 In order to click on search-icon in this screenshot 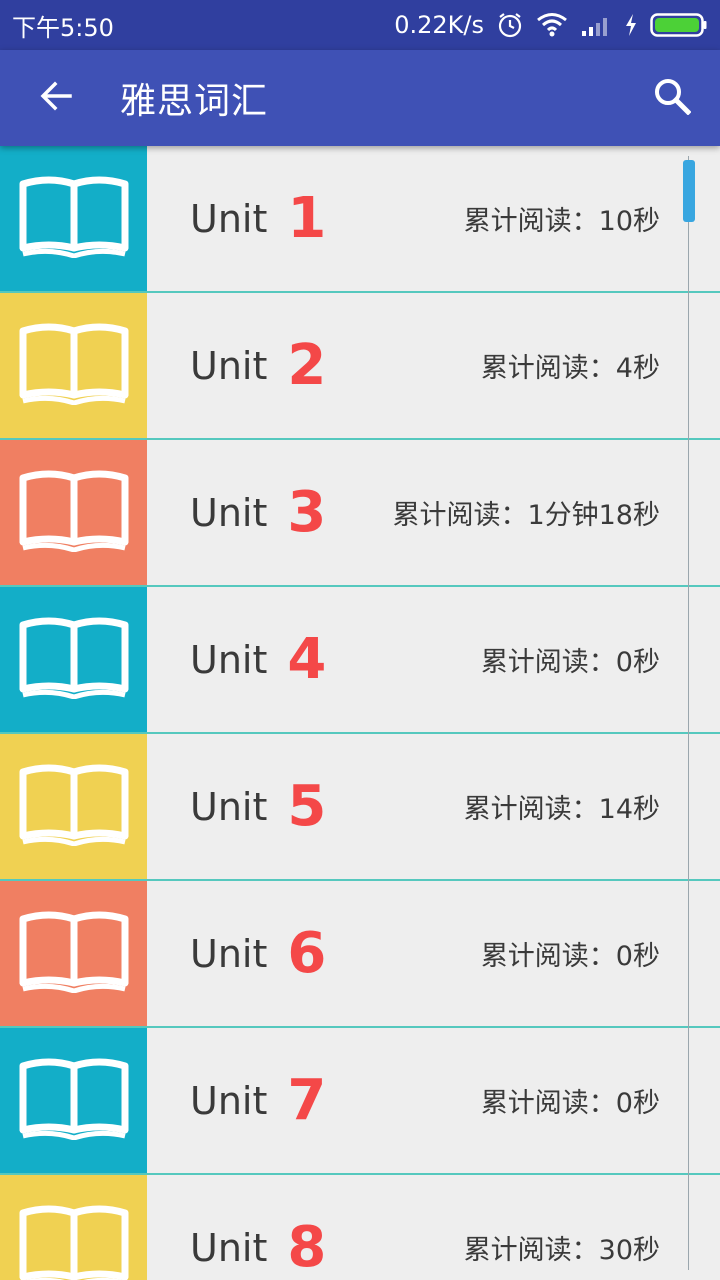, I will do `click(672, 98)`.